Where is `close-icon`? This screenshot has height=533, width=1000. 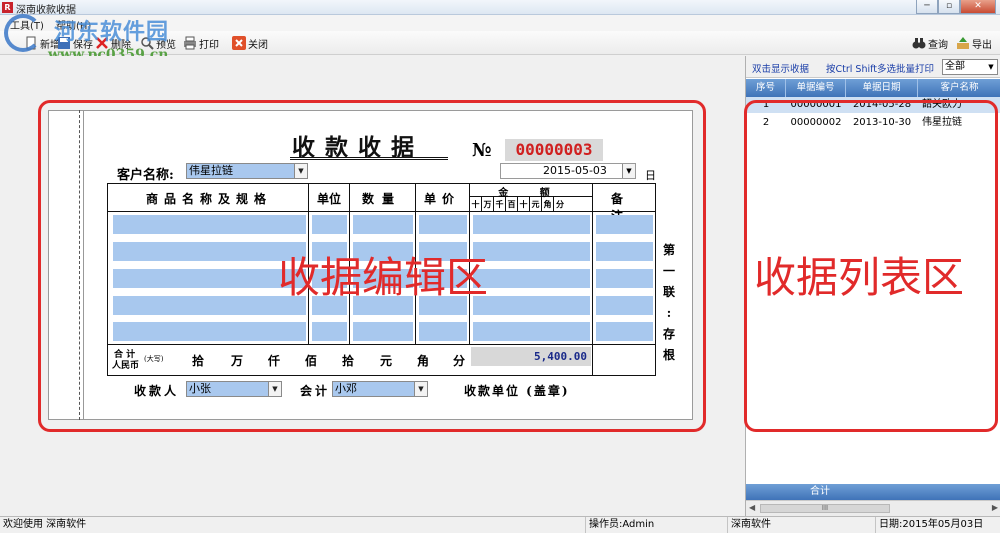 close-icon is located at coordinates (239, 43).